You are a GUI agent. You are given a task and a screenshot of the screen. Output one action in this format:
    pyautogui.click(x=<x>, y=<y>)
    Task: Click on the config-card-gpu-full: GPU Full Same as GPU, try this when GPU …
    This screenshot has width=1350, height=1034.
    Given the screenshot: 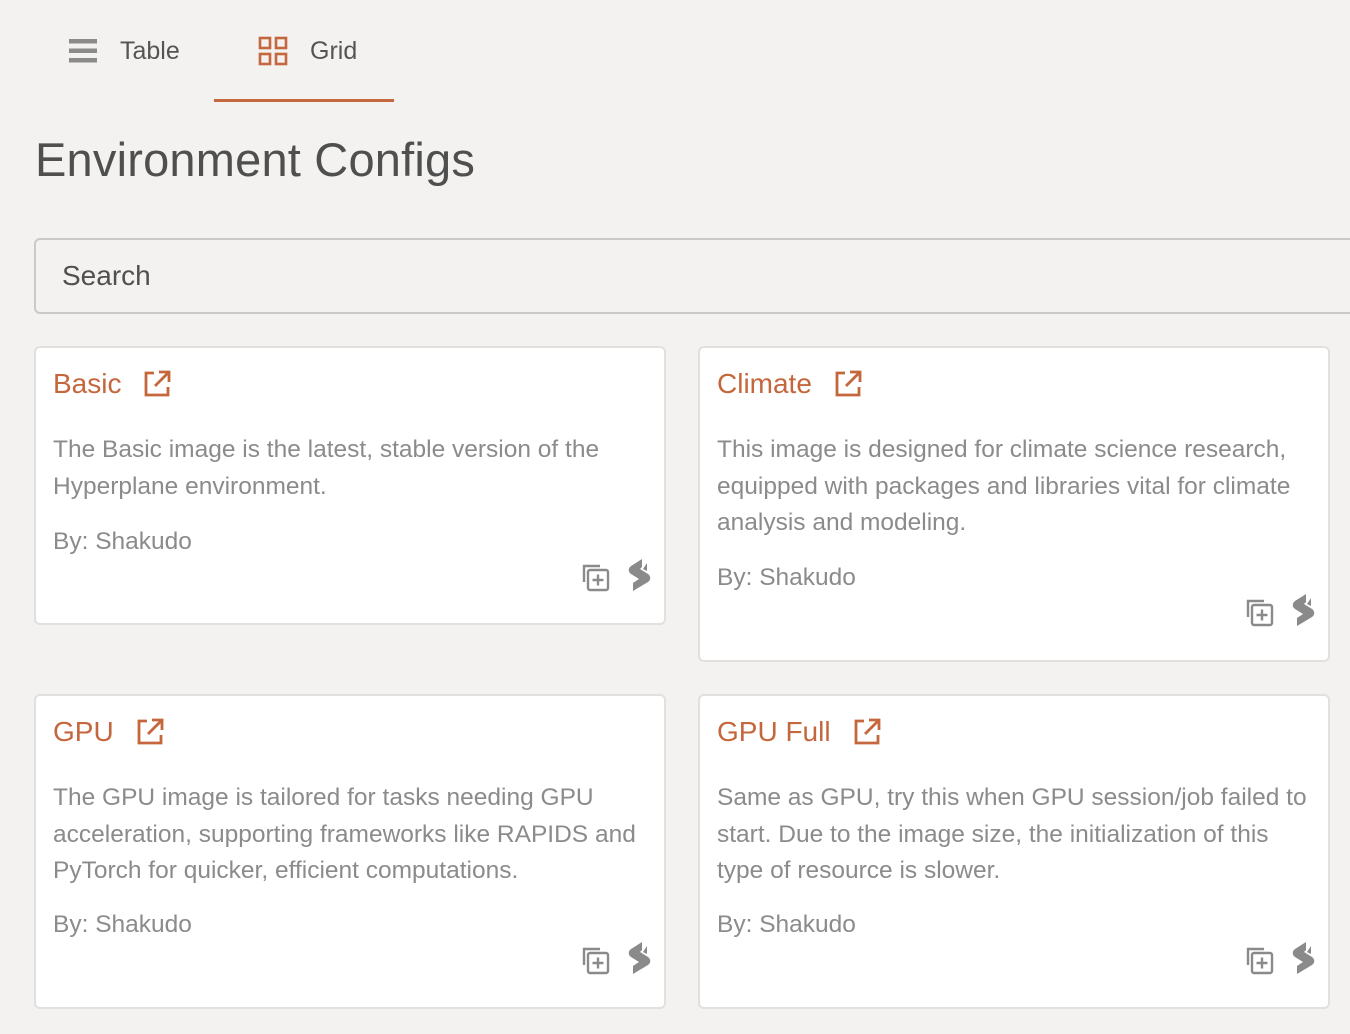 What is the action you would take?
    pyautogui.click(x=1014, y=851)
    